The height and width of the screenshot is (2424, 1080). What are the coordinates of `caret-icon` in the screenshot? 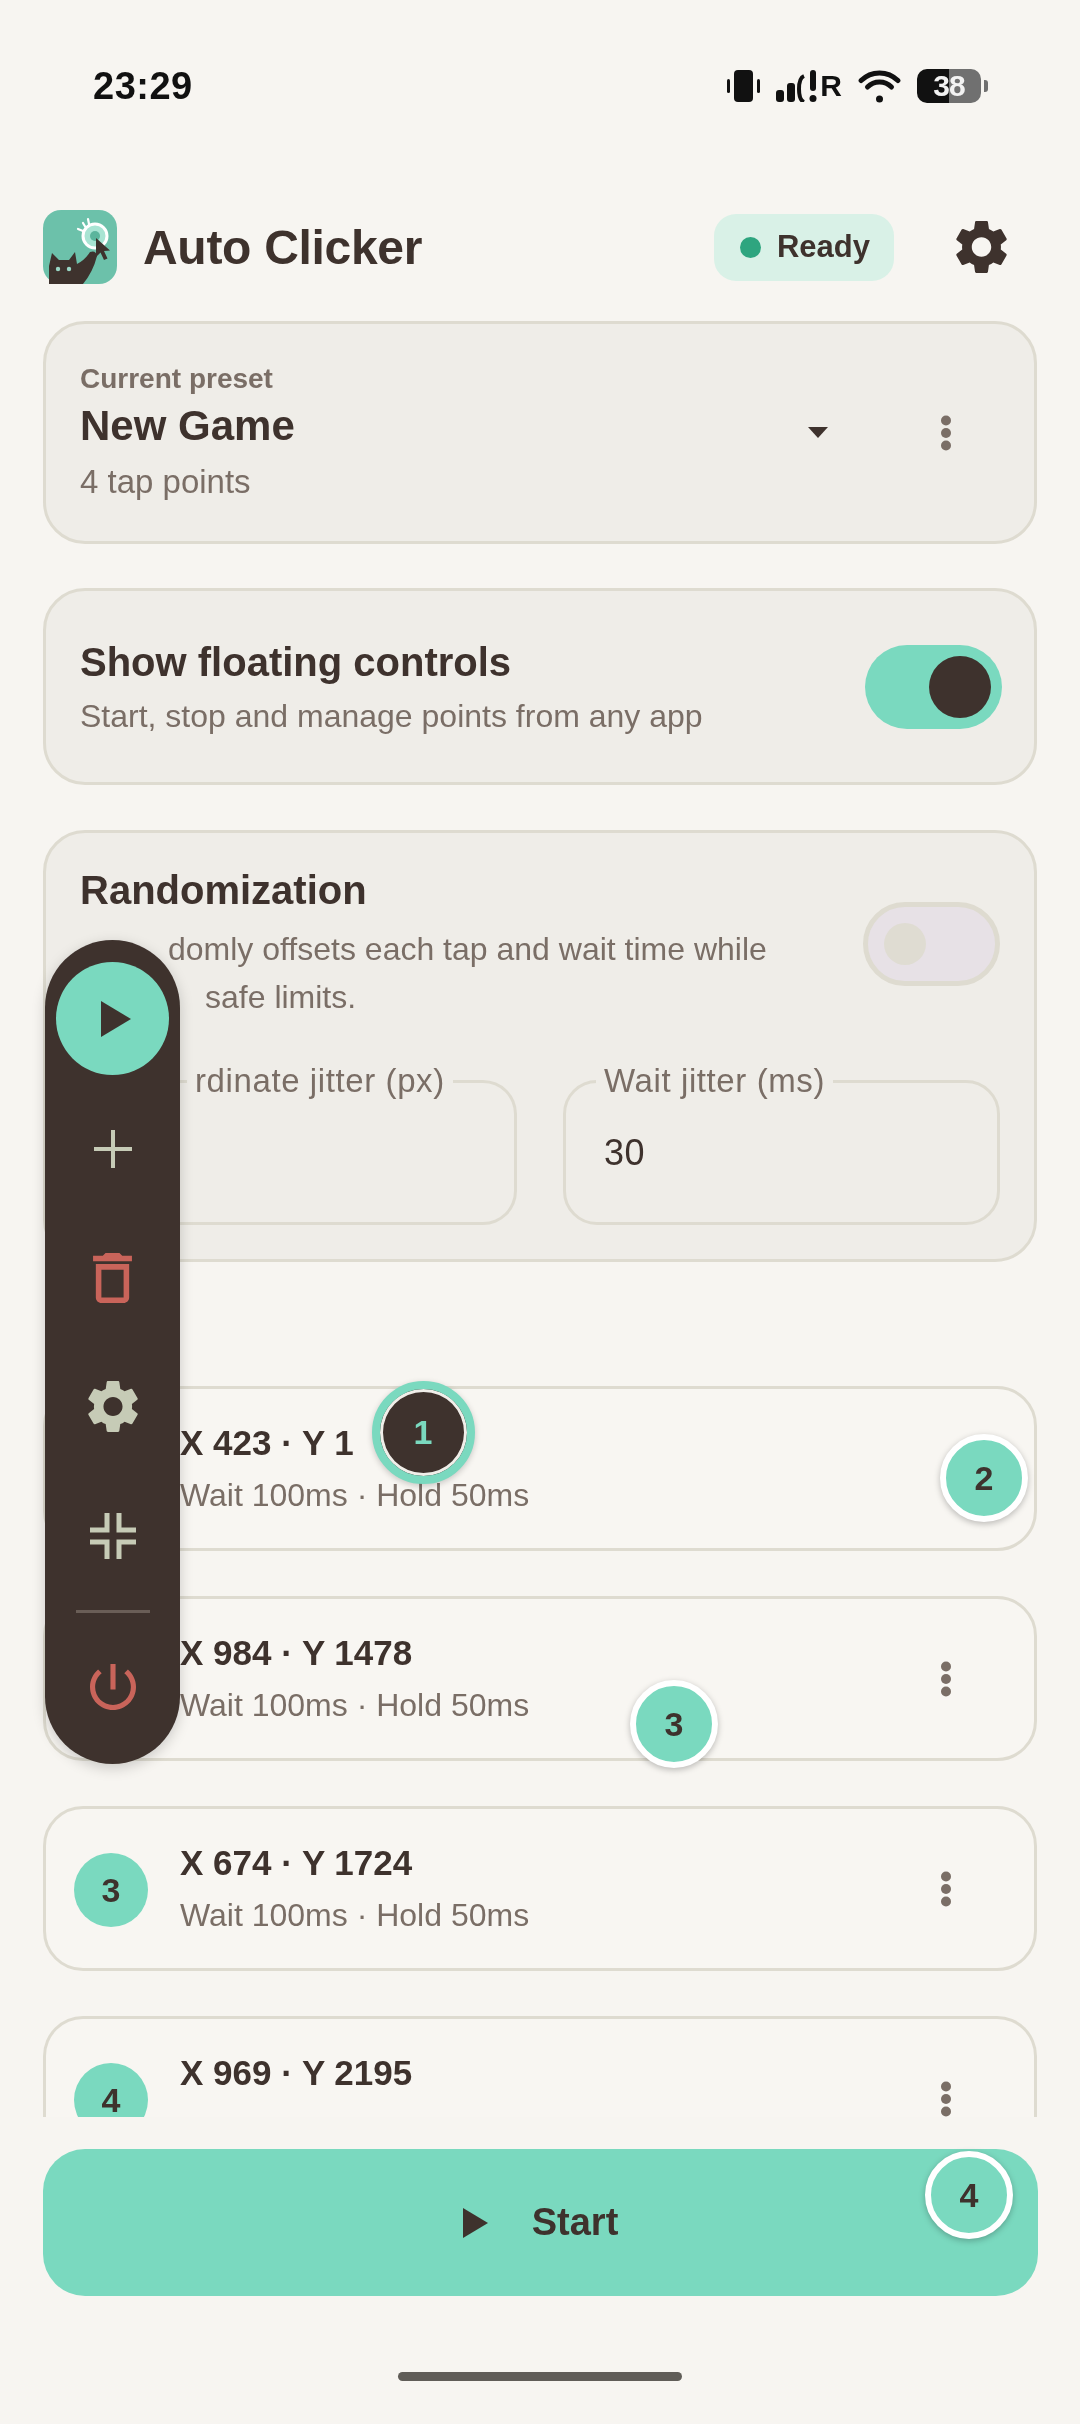 It's located at (818, 432).